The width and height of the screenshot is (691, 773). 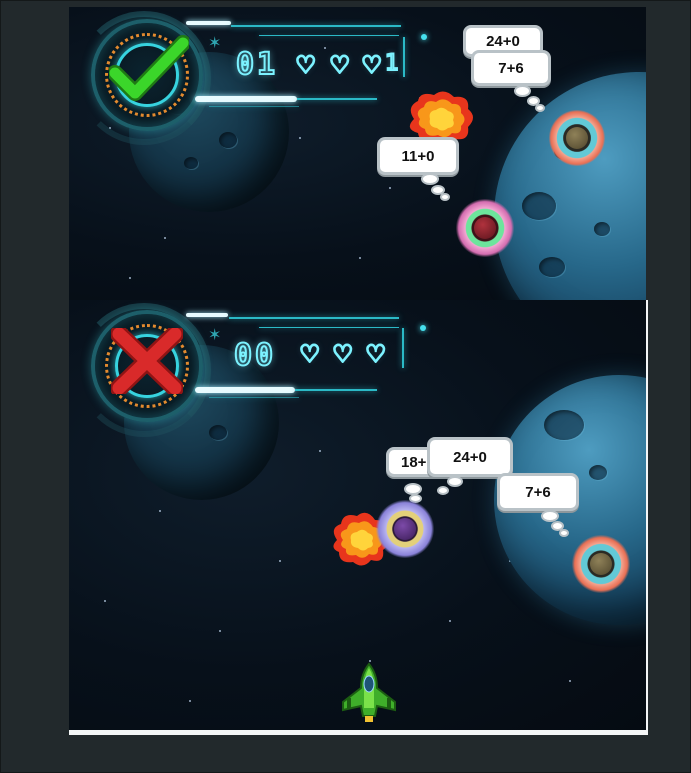 What do you see at coordinates (257, 64) in the screenshot?
I see `score-display: 01` at bounding box center [257, 64].